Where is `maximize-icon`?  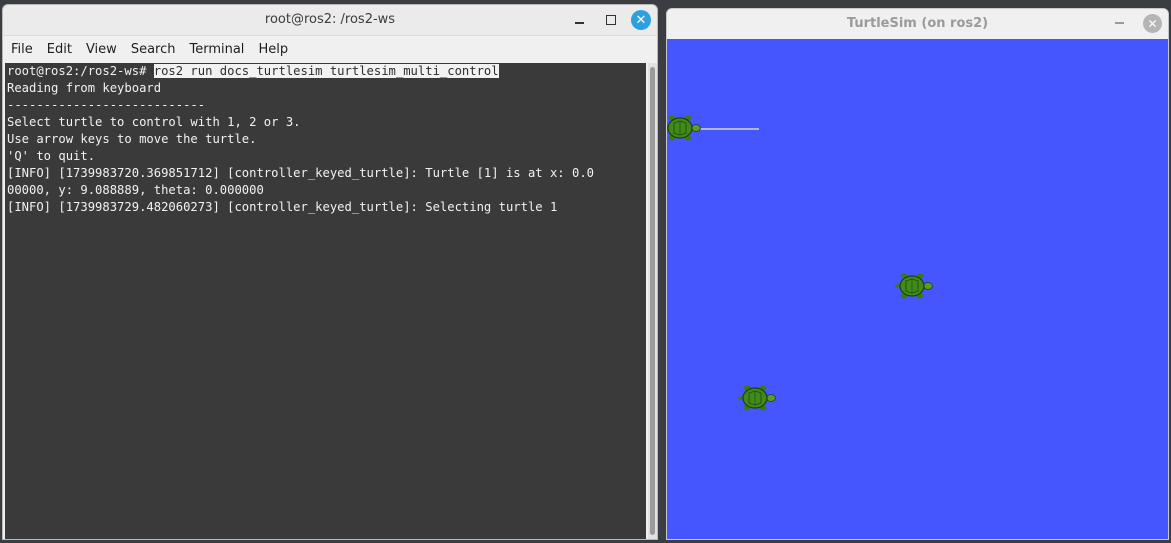 maximize-icon is located at coordinates (611, 20).